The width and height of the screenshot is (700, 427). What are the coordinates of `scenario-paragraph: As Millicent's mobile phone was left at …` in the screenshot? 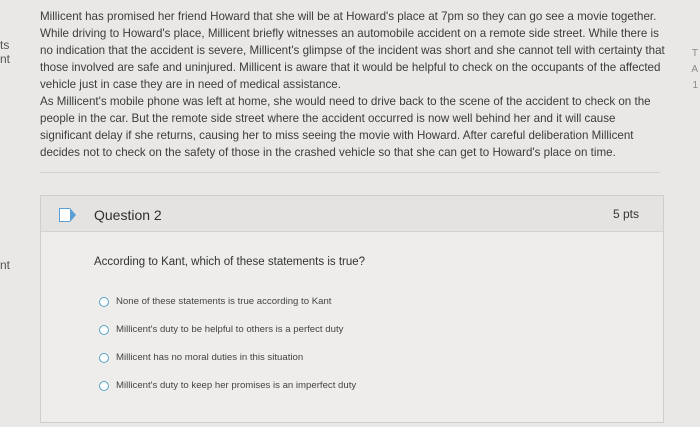 It's located at (345, 127).